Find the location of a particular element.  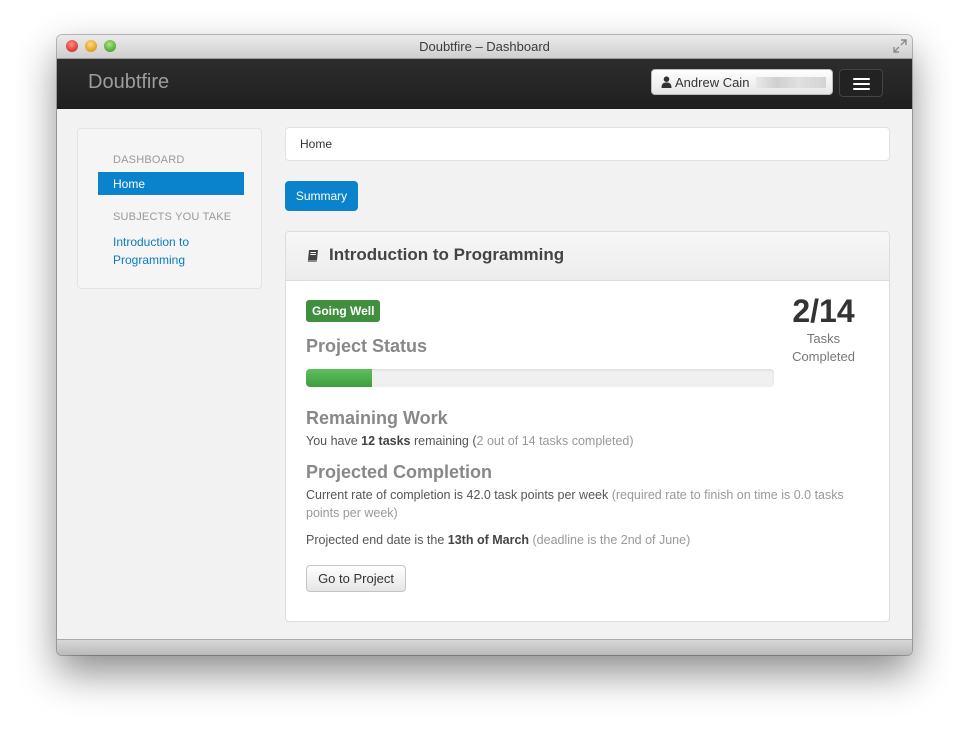

window-footer is located at coordinates (484, 647).